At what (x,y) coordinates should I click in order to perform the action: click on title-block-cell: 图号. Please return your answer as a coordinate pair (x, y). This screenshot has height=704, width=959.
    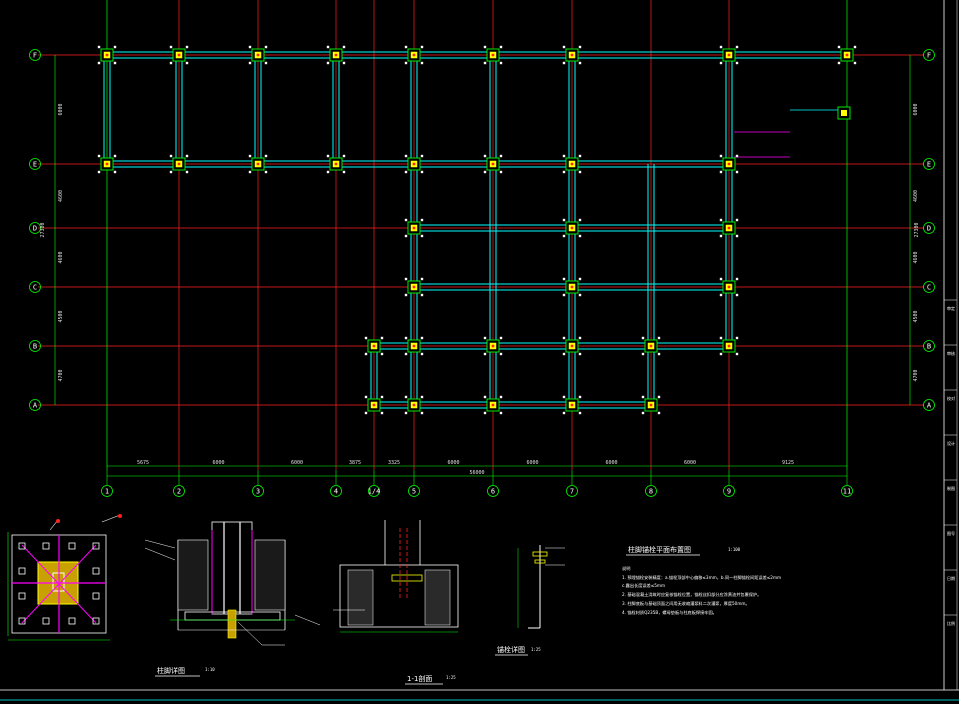
    Looking at the image, I should click on (951, 533).